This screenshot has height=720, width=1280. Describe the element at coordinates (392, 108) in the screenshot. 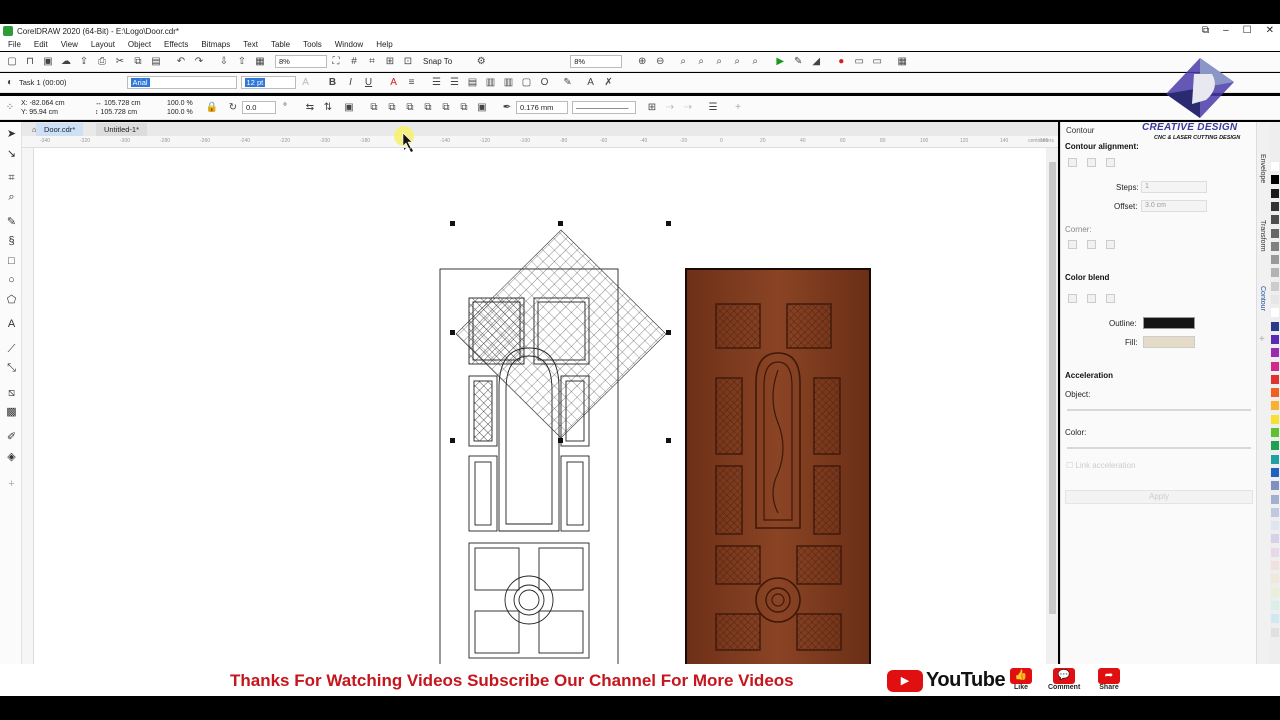

I see `trim-icon: ⧉` at that location.